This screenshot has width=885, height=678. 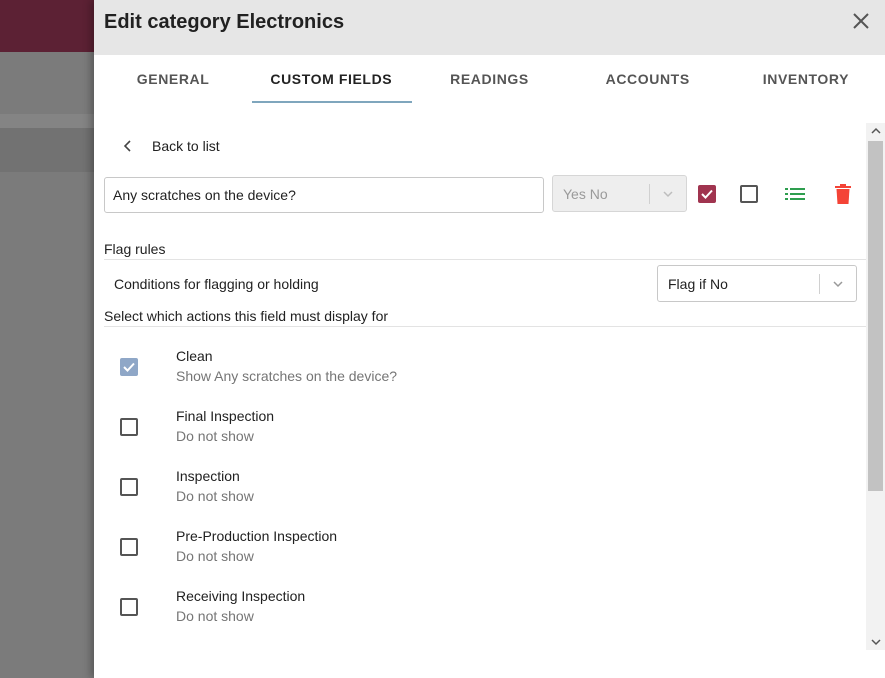 I want to click on flag-rules-heading: Flag rules, so click(x=135, y=249).